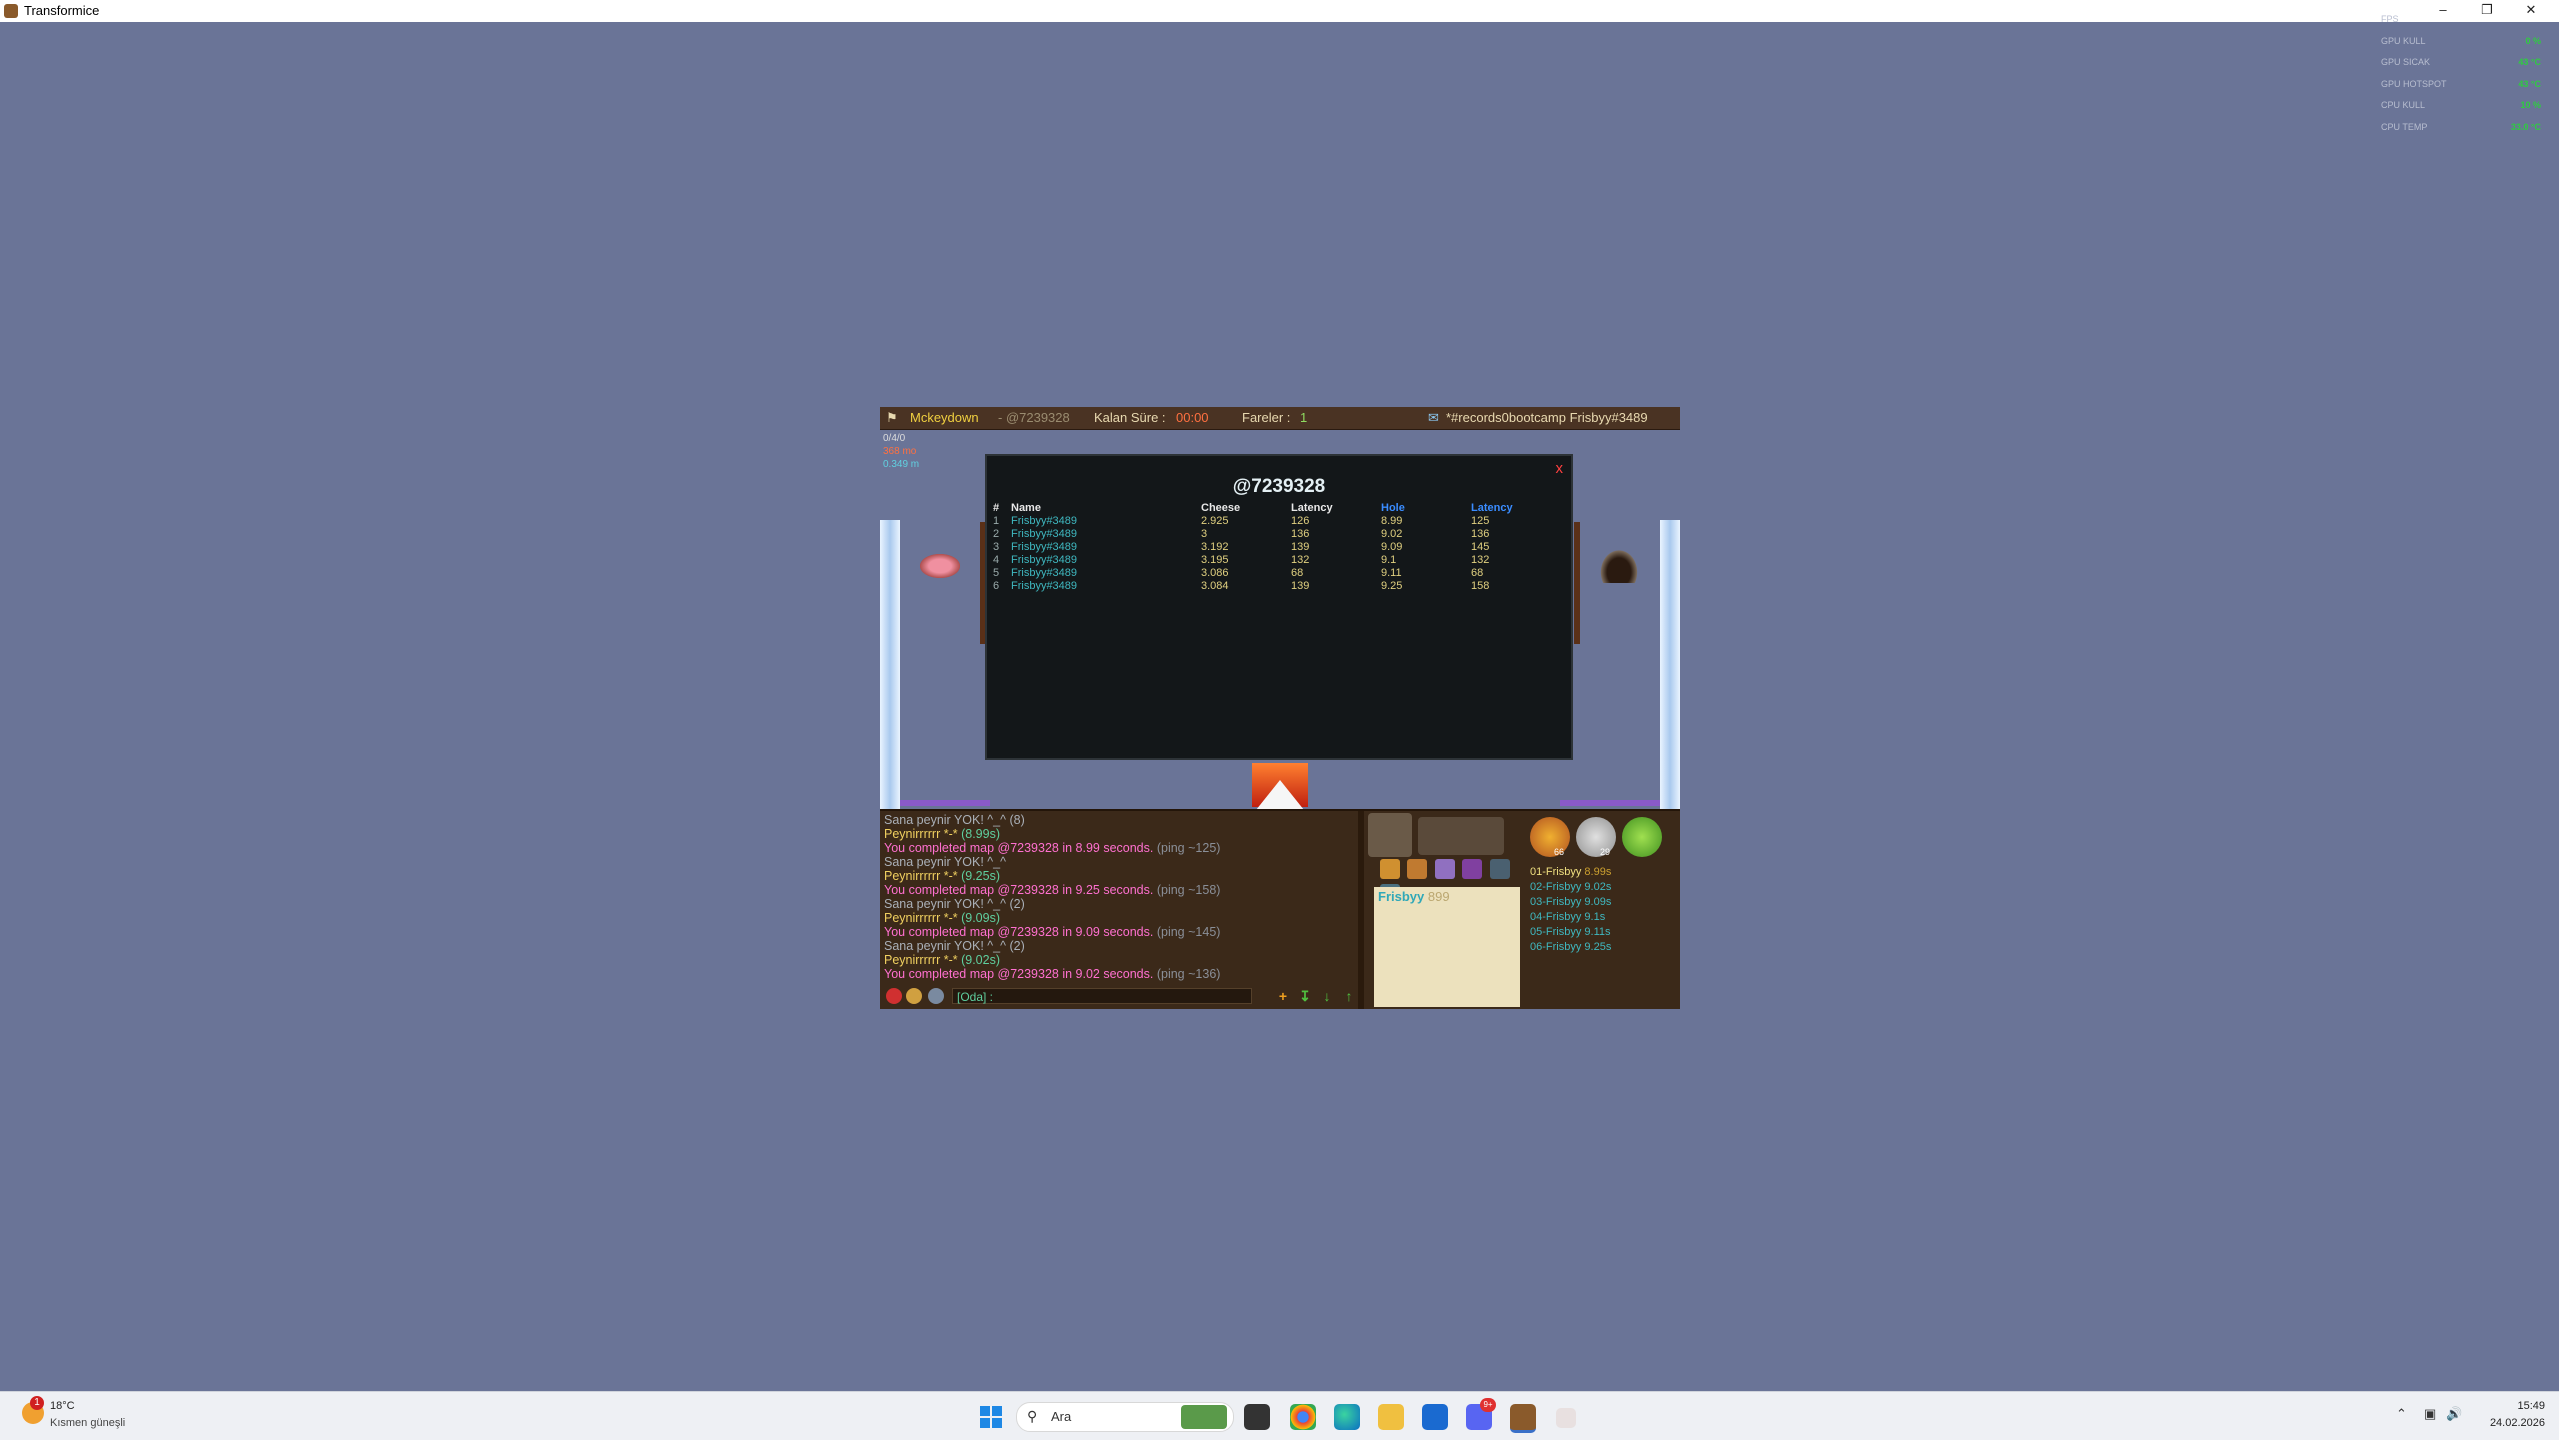 The height and width of the screenshot is (1440, 2559). What do you see at coordinates (1188, 848) in the screenshot?
I see `chat-ping: (ping ~125)` at bounding box center [1188, 848].